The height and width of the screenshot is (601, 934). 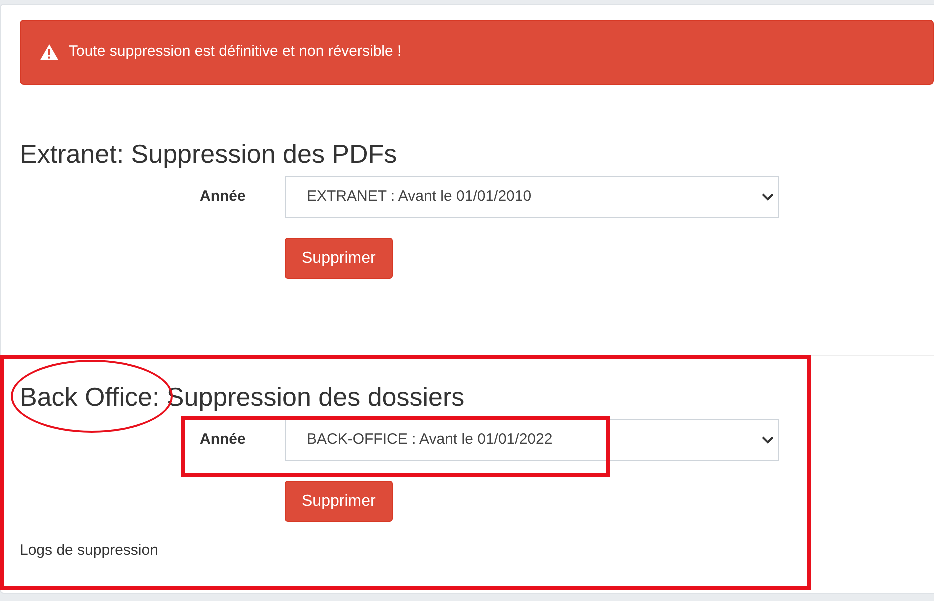 I want to click on year-select: EXTRANET : Avant le 01/01/2010, so click(x=532, y=197).